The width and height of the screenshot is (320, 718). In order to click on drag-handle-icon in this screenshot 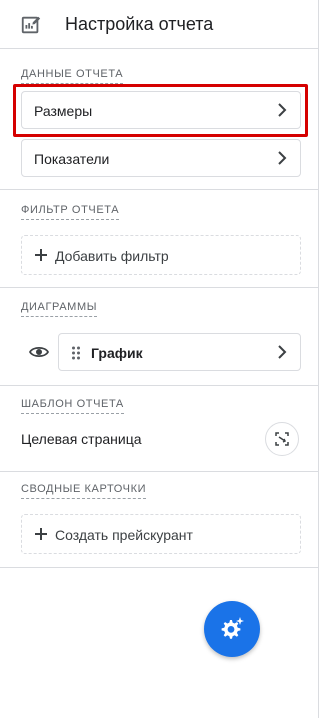, I will do `click(76, 353)`.